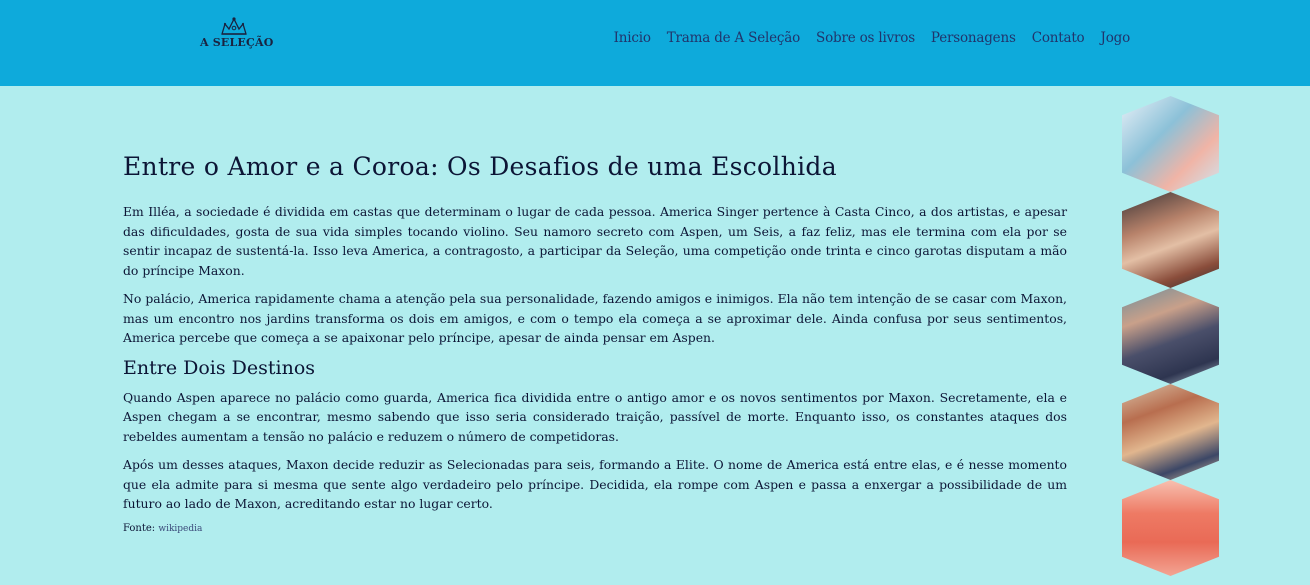 The width and height of the screenshot is (1310, 585). I want to click on nav-personagens: Personagens, so click(973, 38).